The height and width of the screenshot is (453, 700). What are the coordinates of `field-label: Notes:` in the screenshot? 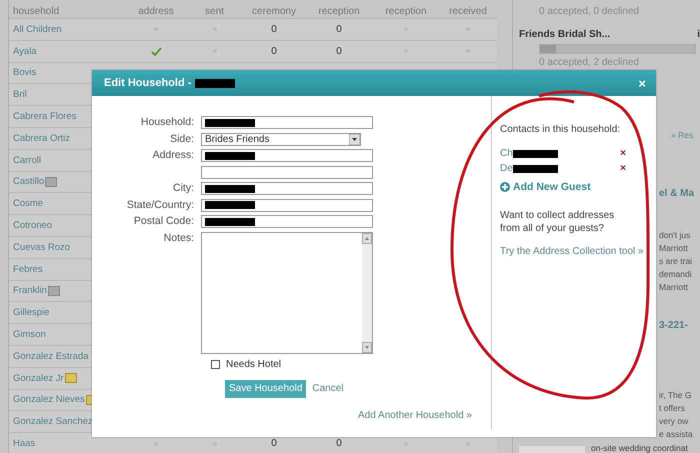 It's located at (178, 238).